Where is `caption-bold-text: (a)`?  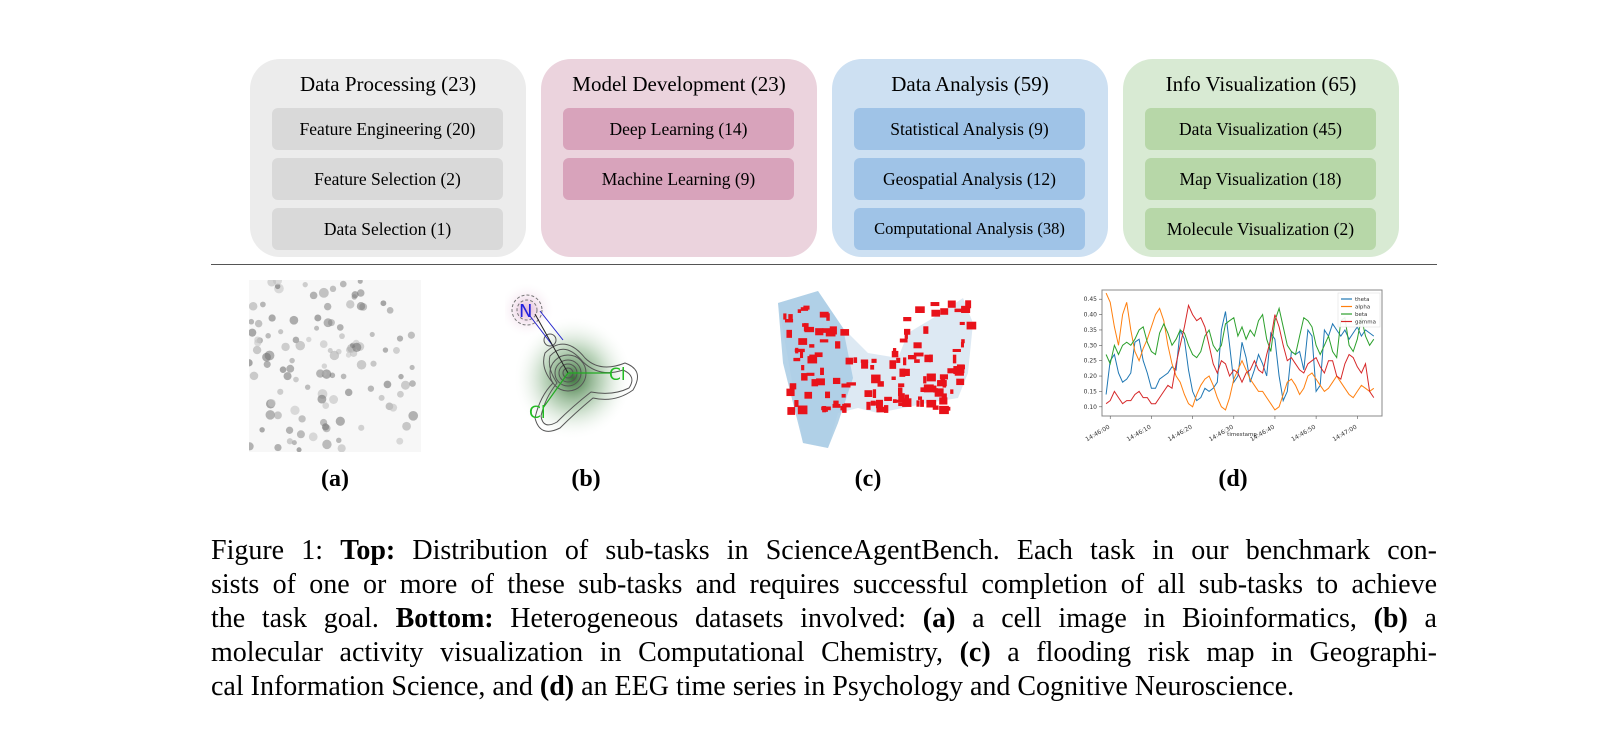
caption-bold-text: (a) is located at coordinates (939, 618).